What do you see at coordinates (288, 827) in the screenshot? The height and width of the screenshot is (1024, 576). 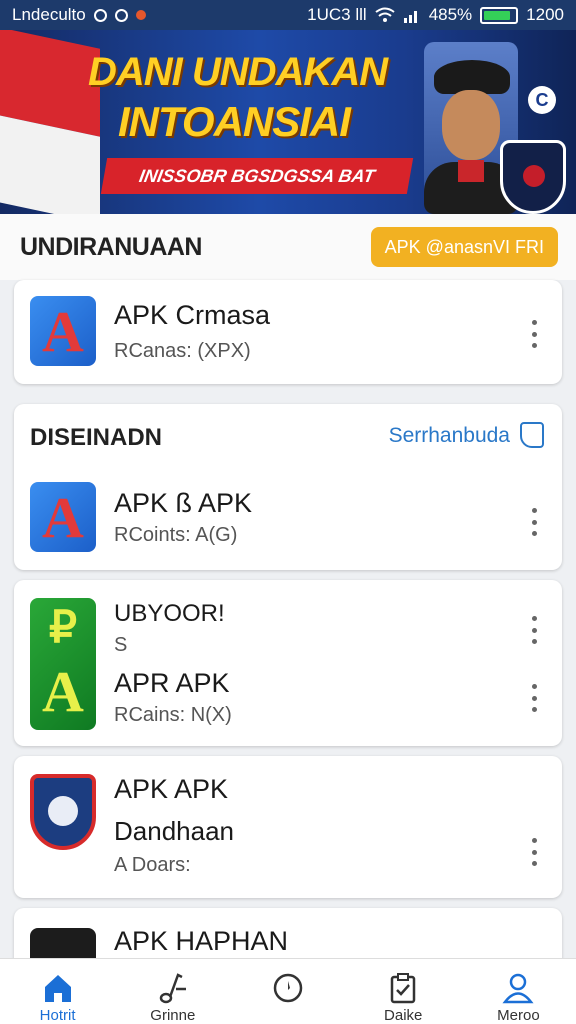 I see `app-card: APK APK Dandhaan A Doars:` at bounding box center [288, 827].